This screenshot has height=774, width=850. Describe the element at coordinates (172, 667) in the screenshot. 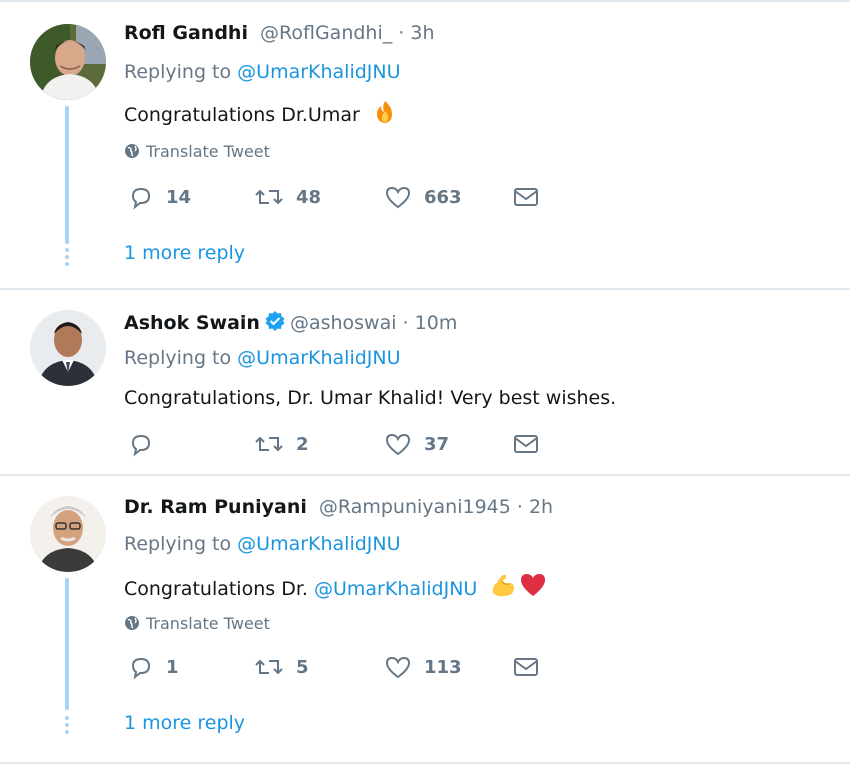

I see `reply-count: 1` at that location.